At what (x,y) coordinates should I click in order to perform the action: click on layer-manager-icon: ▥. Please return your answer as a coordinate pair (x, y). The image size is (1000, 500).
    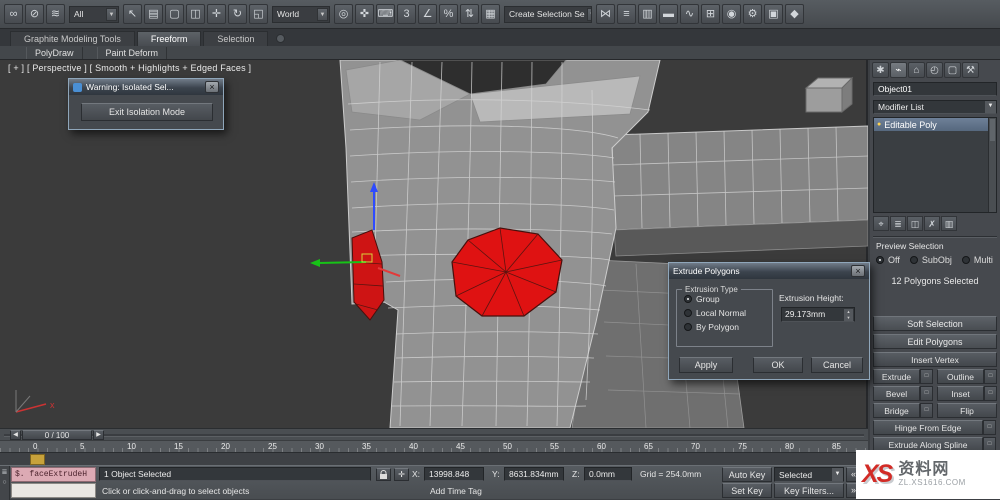
    Looking at the image, I should click on (647, 14).